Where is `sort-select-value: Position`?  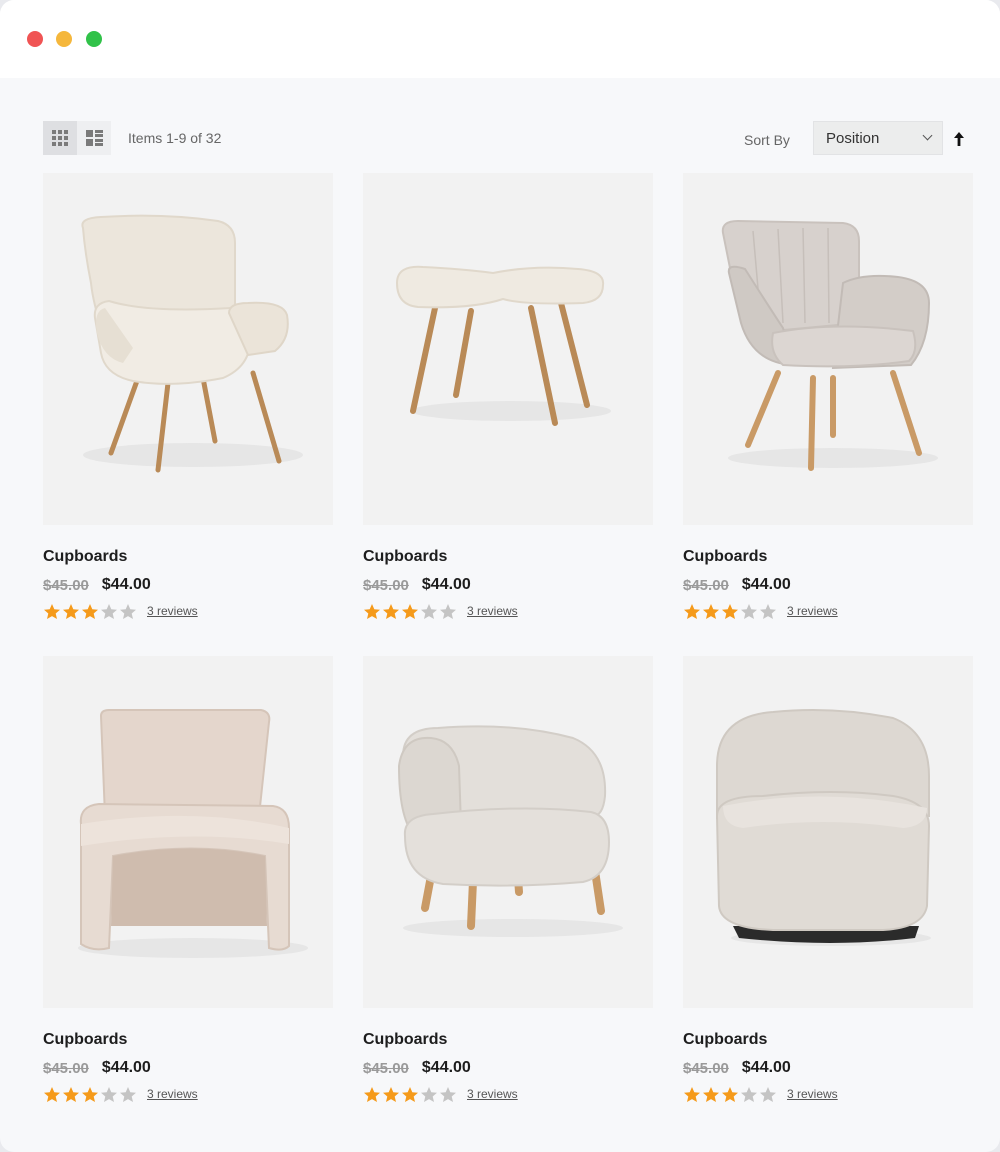 sort-select-value: Position is located at coordinates (853, 138).